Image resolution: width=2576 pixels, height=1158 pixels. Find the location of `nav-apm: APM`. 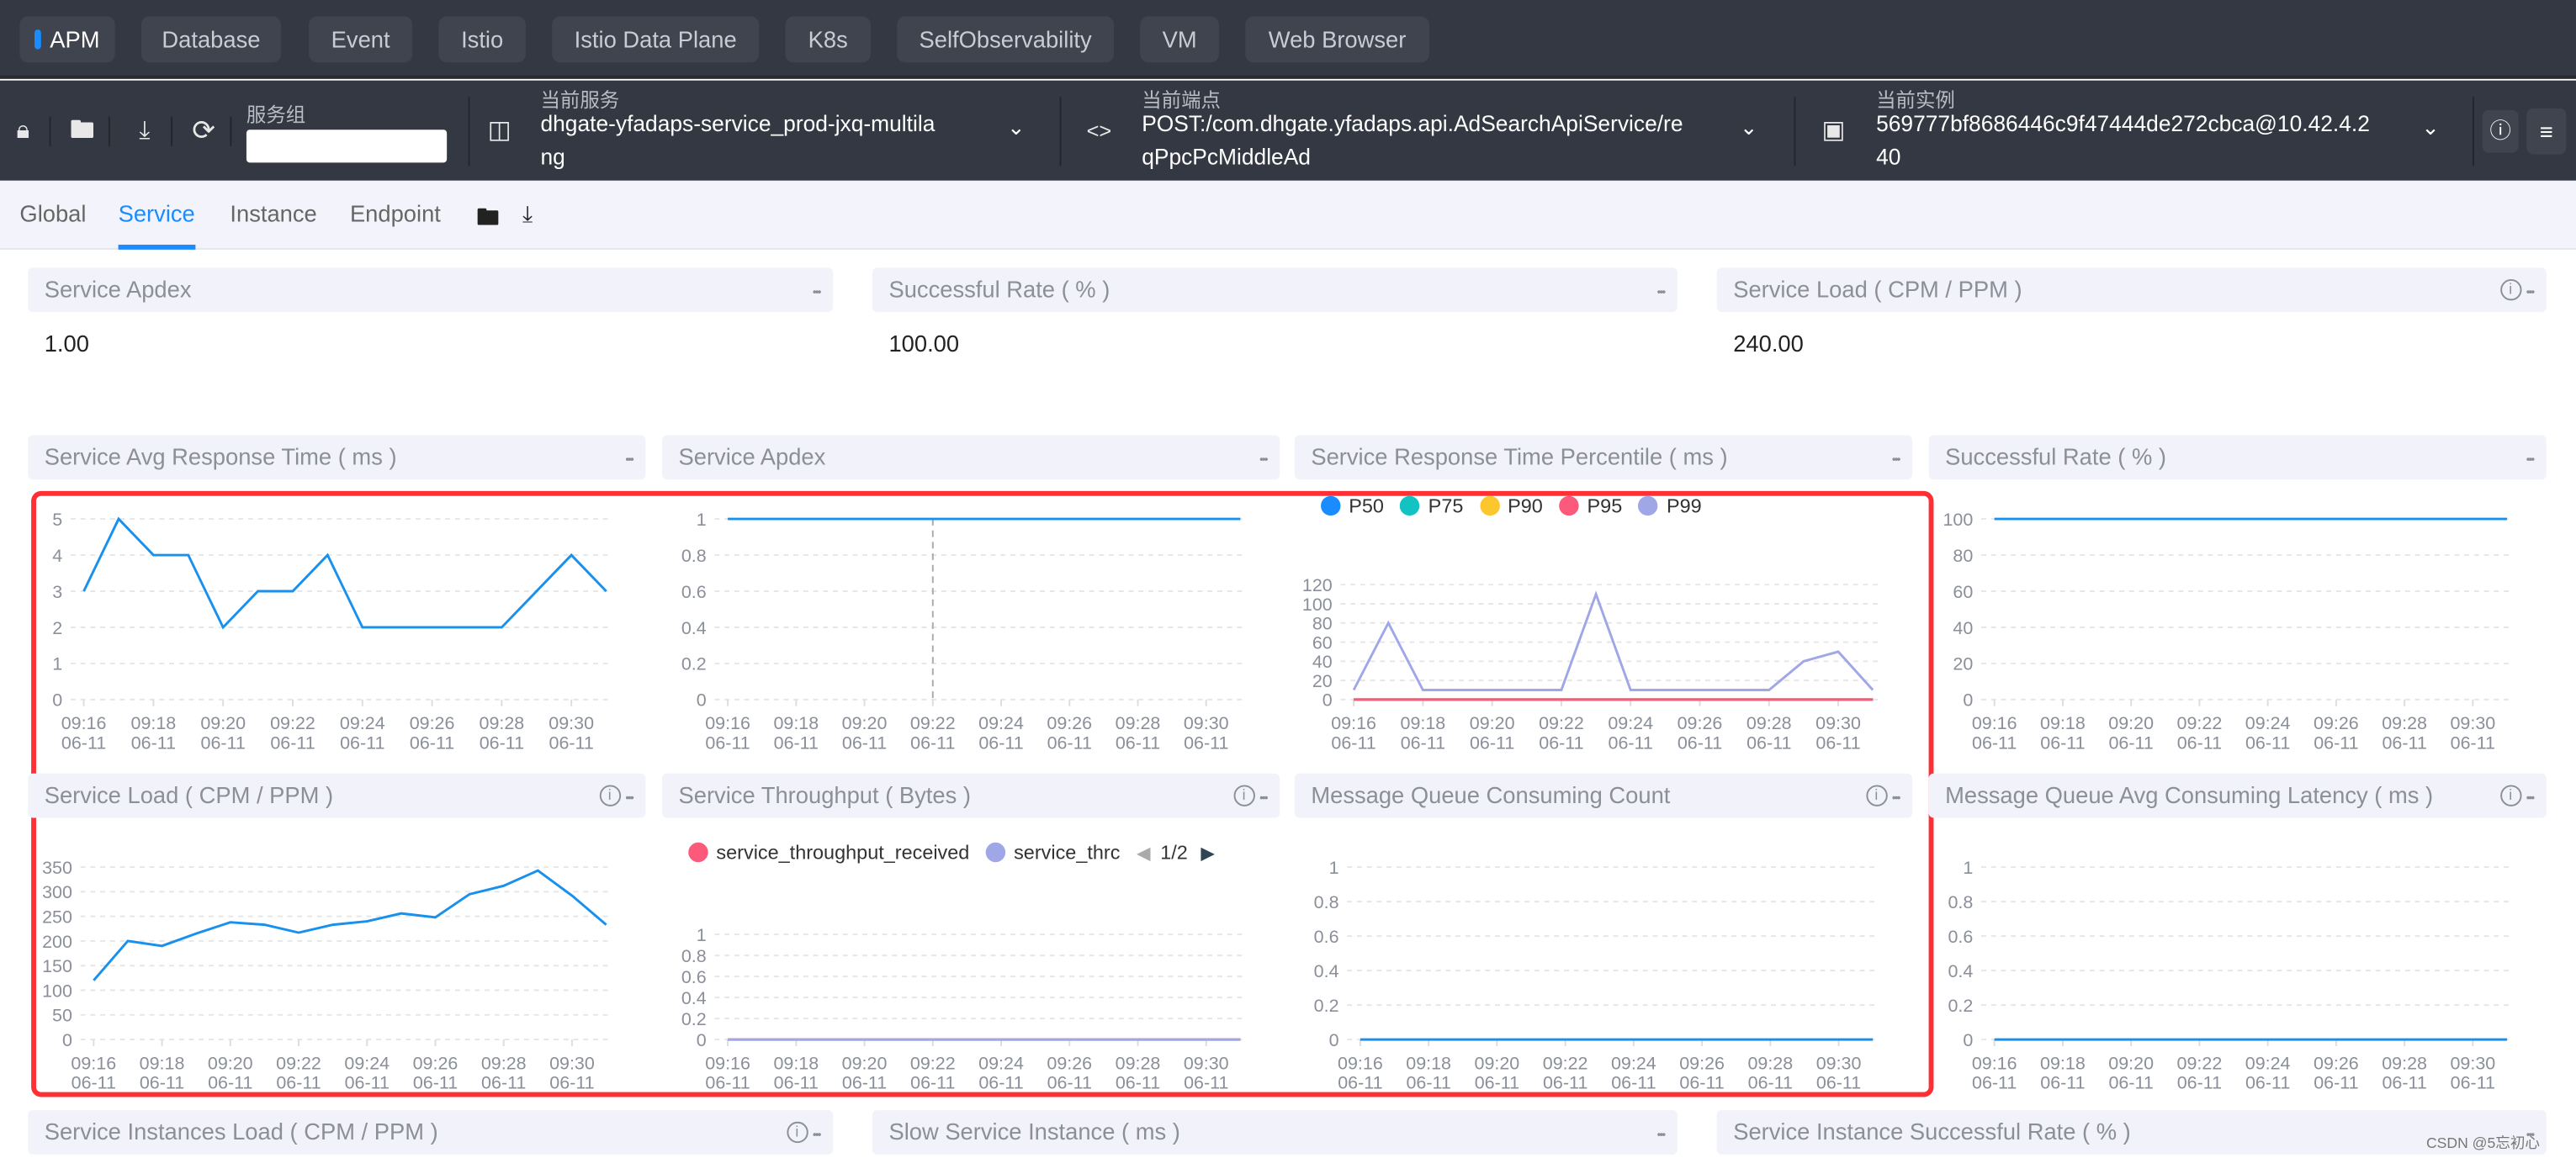

nav-apm: APM is located at coordinates (67, 39).